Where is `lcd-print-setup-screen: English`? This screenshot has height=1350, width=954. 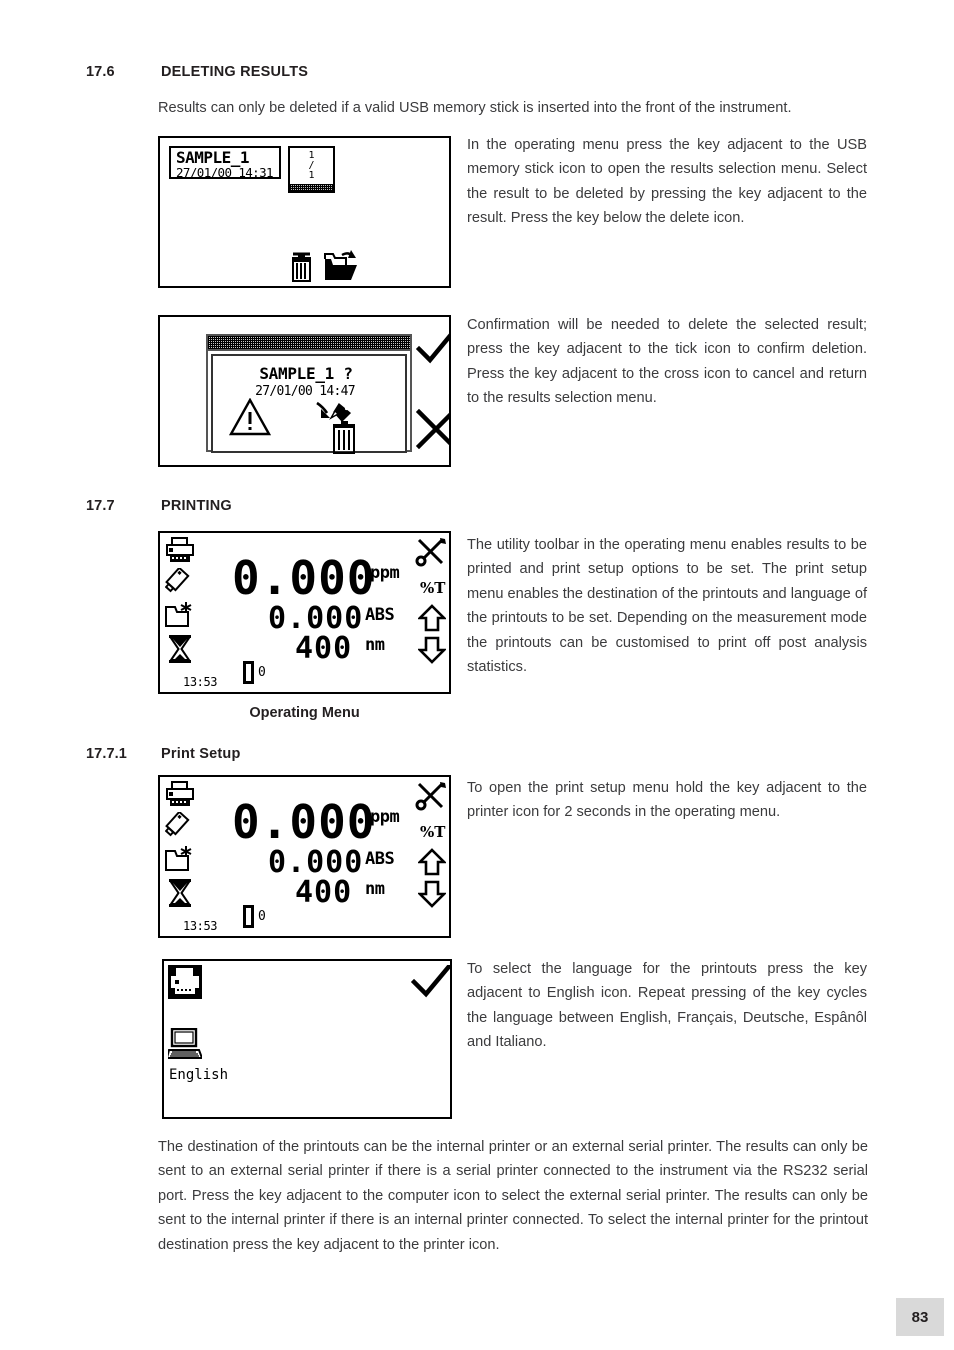
lcd-print-setup-screen: English is located at coordinates (307, 1039).